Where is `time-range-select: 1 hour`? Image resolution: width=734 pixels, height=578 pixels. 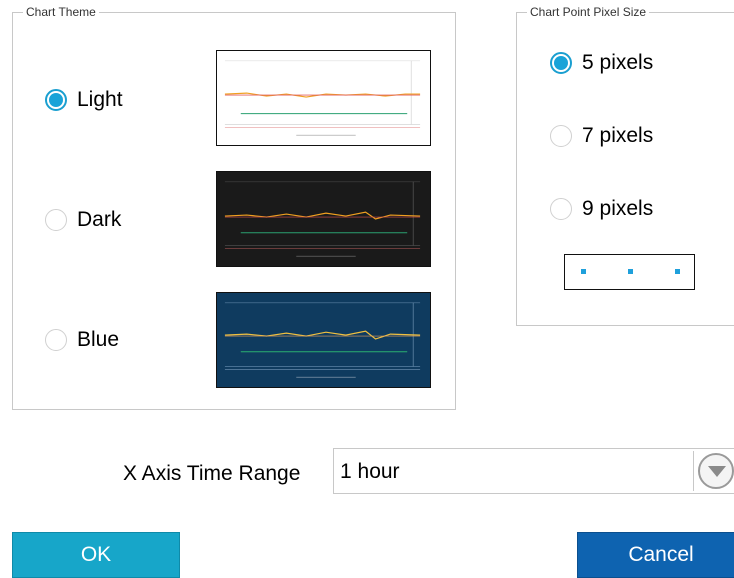
time-range-select: 1 hour is located at coordinates (533, 471).